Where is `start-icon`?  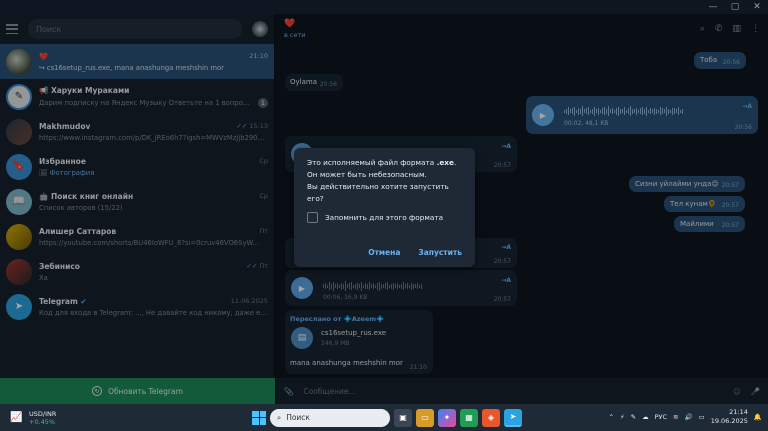 start-icon is located at coordinates (259, 417).